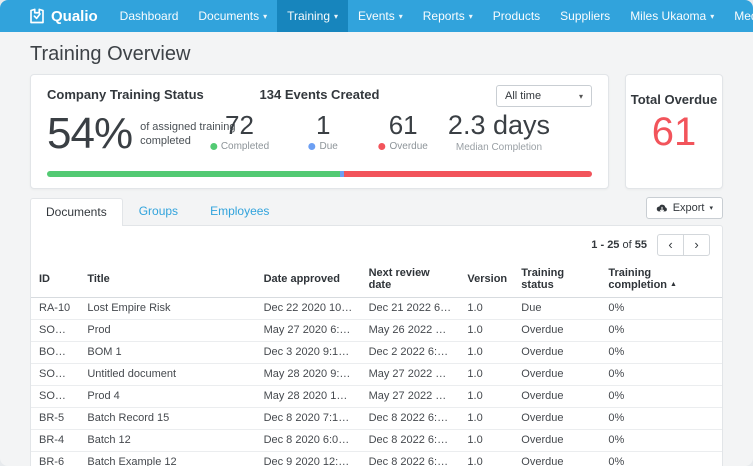 This screenshot has width=753, height=466. I want to click on export-button: Export ▾, so click(684, 208).